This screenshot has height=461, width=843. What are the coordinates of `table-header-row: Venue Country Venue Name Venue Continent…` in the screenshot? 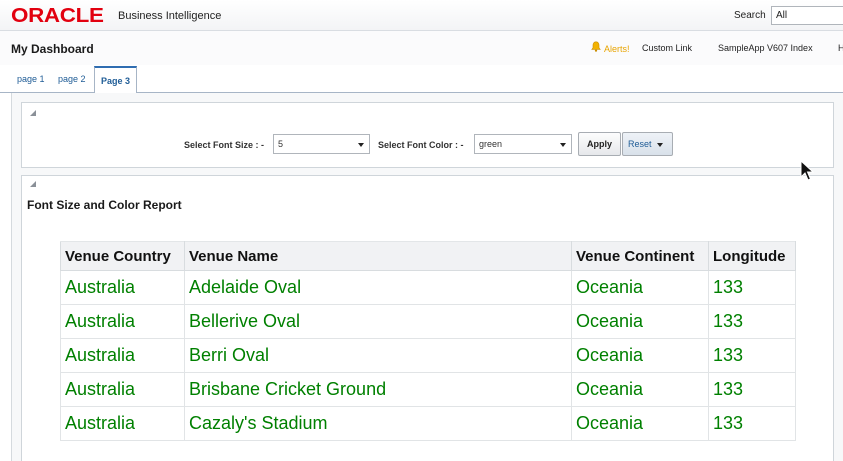 It's located at (428, 256).